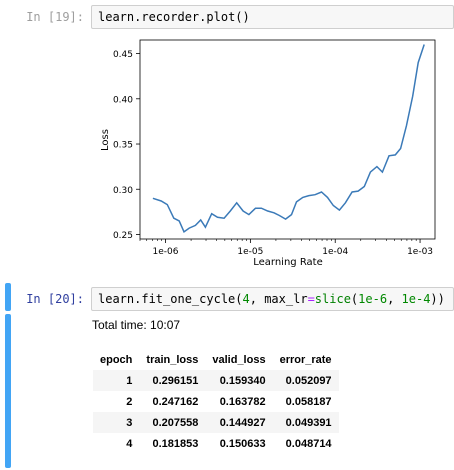 The height and width of the screenshot is (470, 454). I want to click on y-axis: 0.25 0.30 0.35 0.40 0.45, so click(126, 145).